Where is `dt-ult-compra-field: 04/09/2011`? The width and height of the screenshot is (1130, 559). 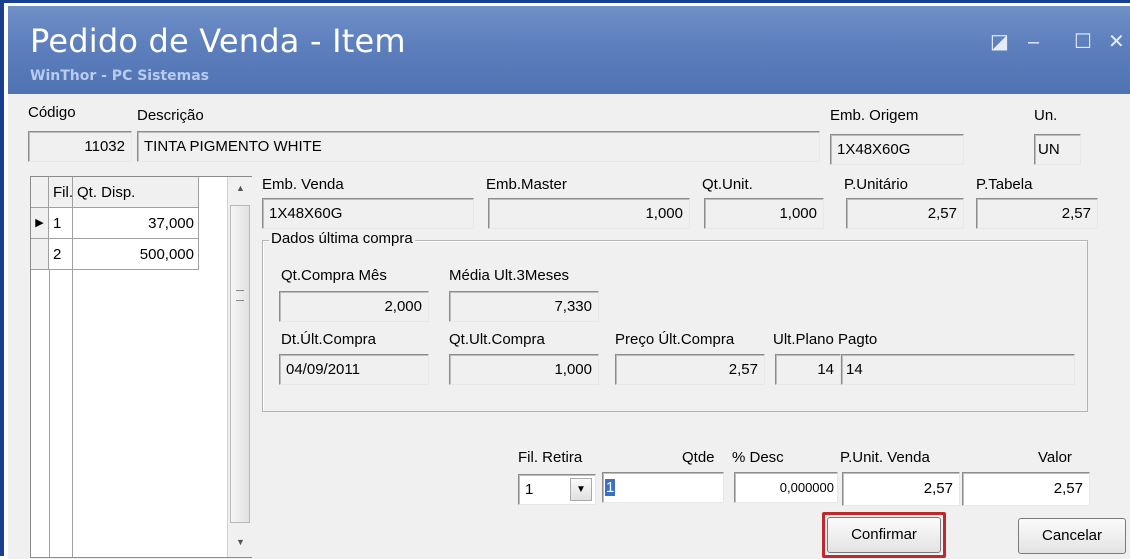
dt-ult-compra-field: 04/09/2011 is located at coordinates (354, 369).